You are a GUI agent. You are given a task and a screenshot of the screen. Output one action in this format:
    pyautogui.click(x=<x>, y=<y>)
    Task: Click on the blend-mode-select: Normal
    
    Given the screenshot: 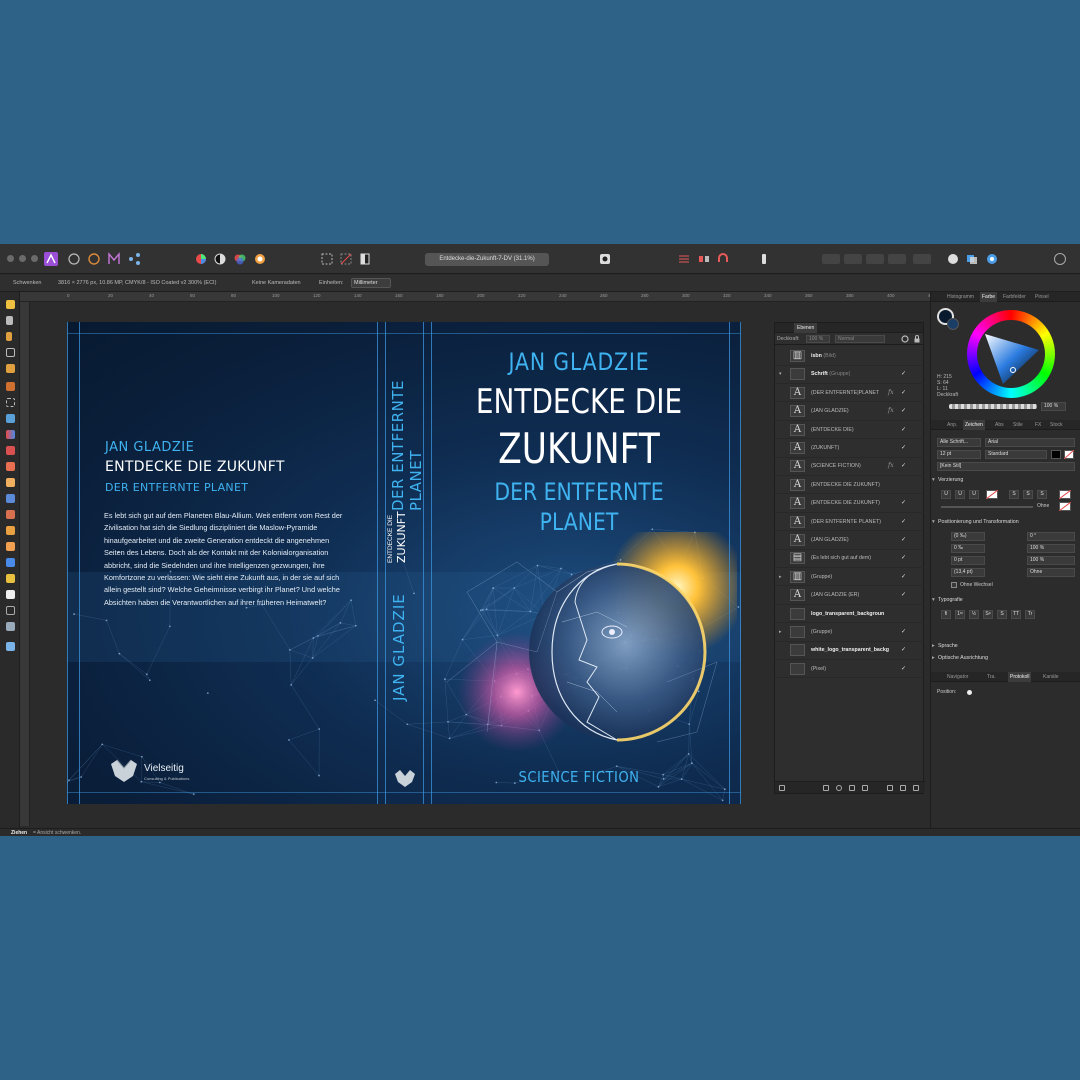 What is the action you would take?
    pyautogui.click(x=860, y=339)
    